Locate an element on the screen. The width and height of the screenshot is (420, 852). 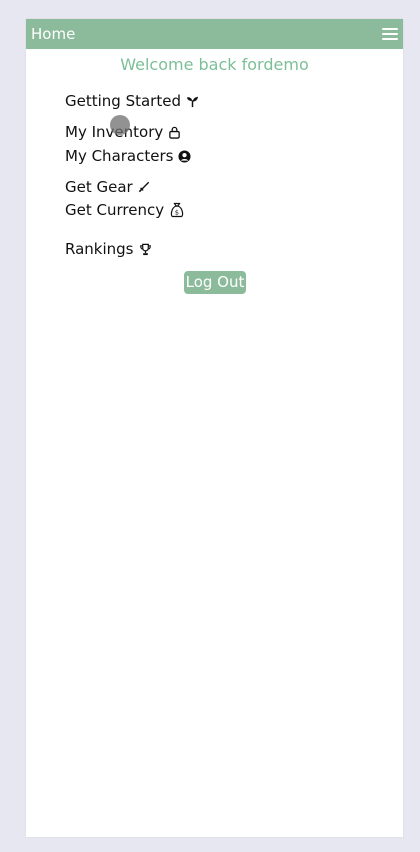
nav-getting-started: Getting Started is located at coordinates (132, 101).